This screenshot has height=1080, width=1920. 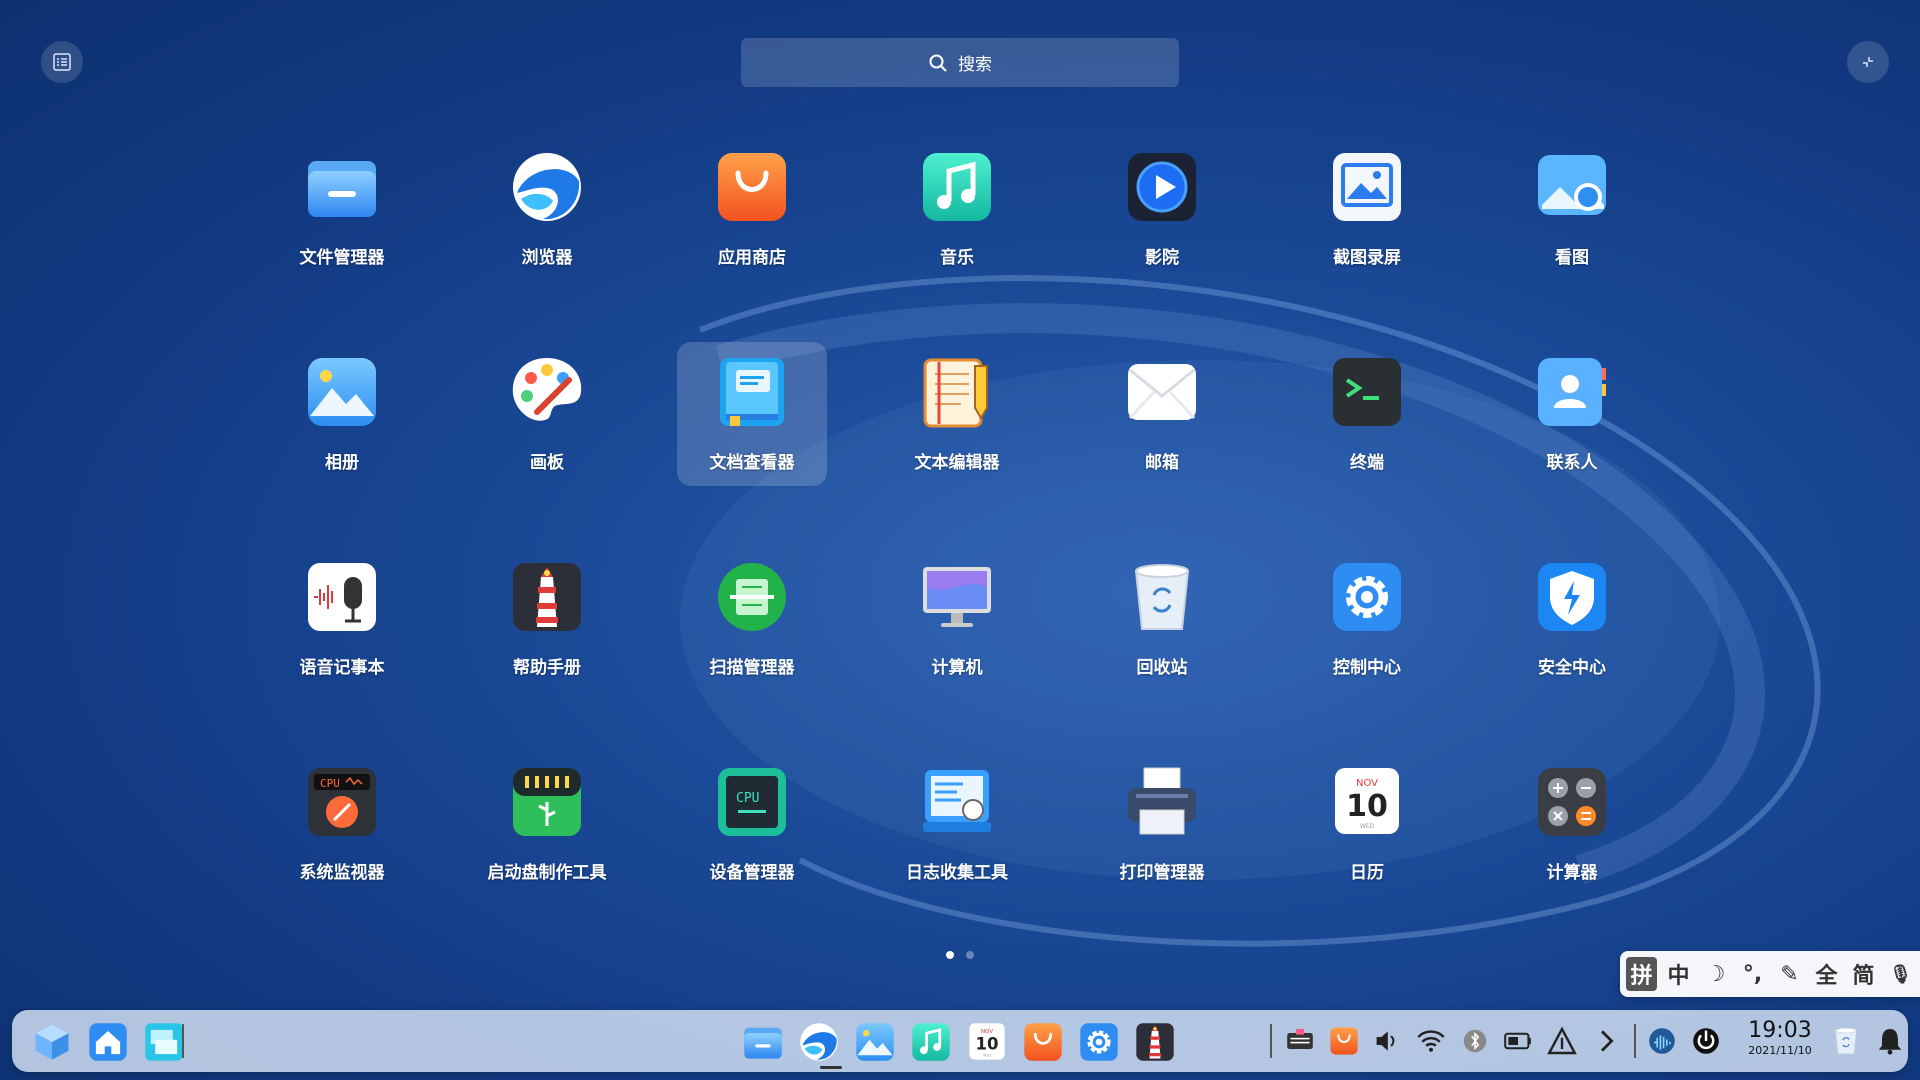 I want to click on clock: 19:03 2021/11/10, so click(x=1780, y=1038).